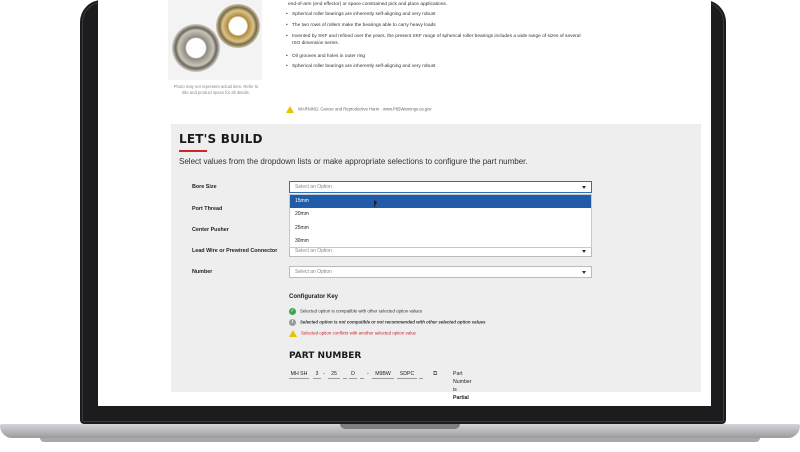 This screenshot has width=800, height=452. What do you see at coordinates (325, 356) in the screenshot?
I see `part-number-title: PART NUMBER` at bounding box center [325, 356].